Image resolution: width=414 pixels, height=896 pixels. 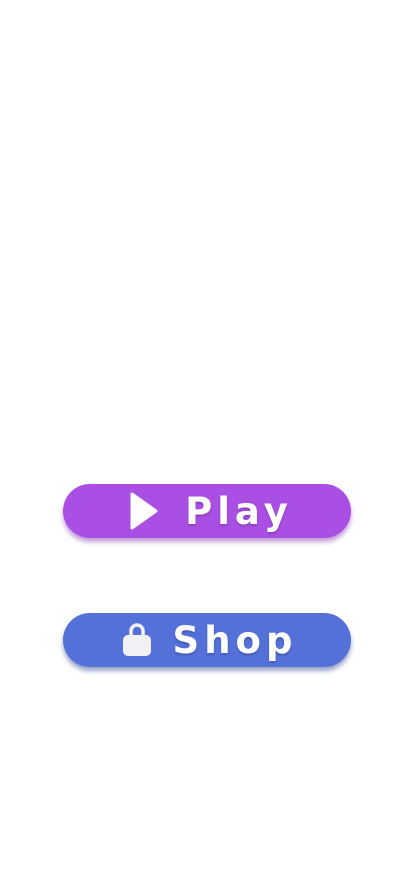 I want to click on play-label: Play, so click(x=239, y=511).